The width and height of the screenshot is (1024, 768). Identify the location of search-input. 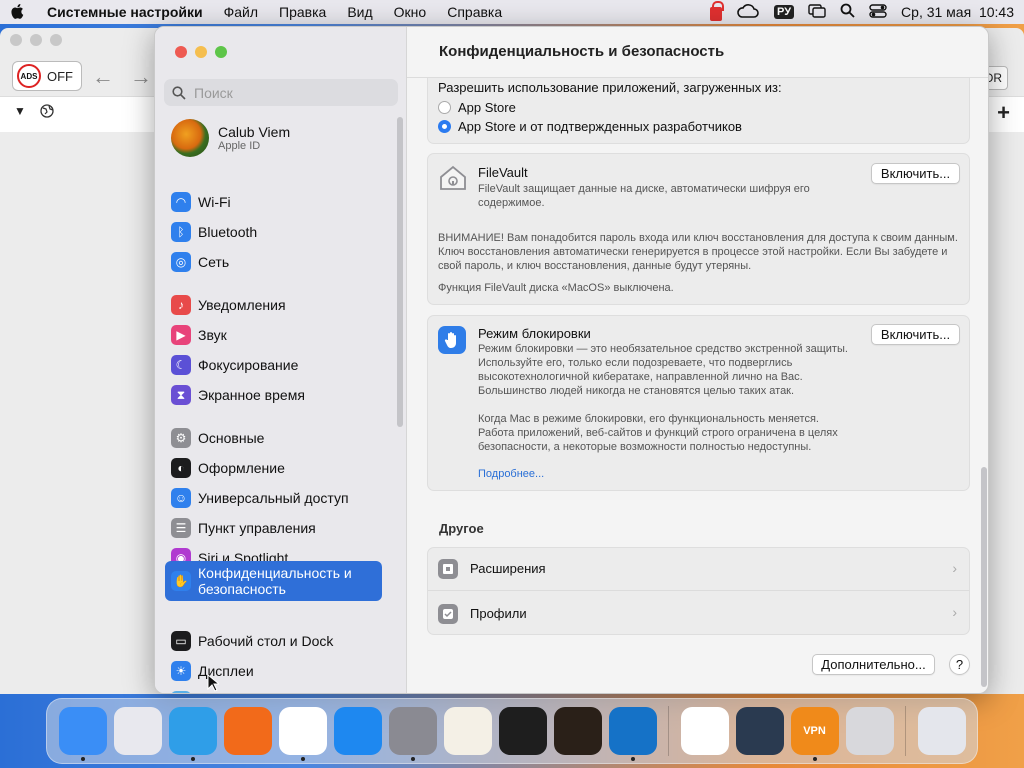
(289, 92).